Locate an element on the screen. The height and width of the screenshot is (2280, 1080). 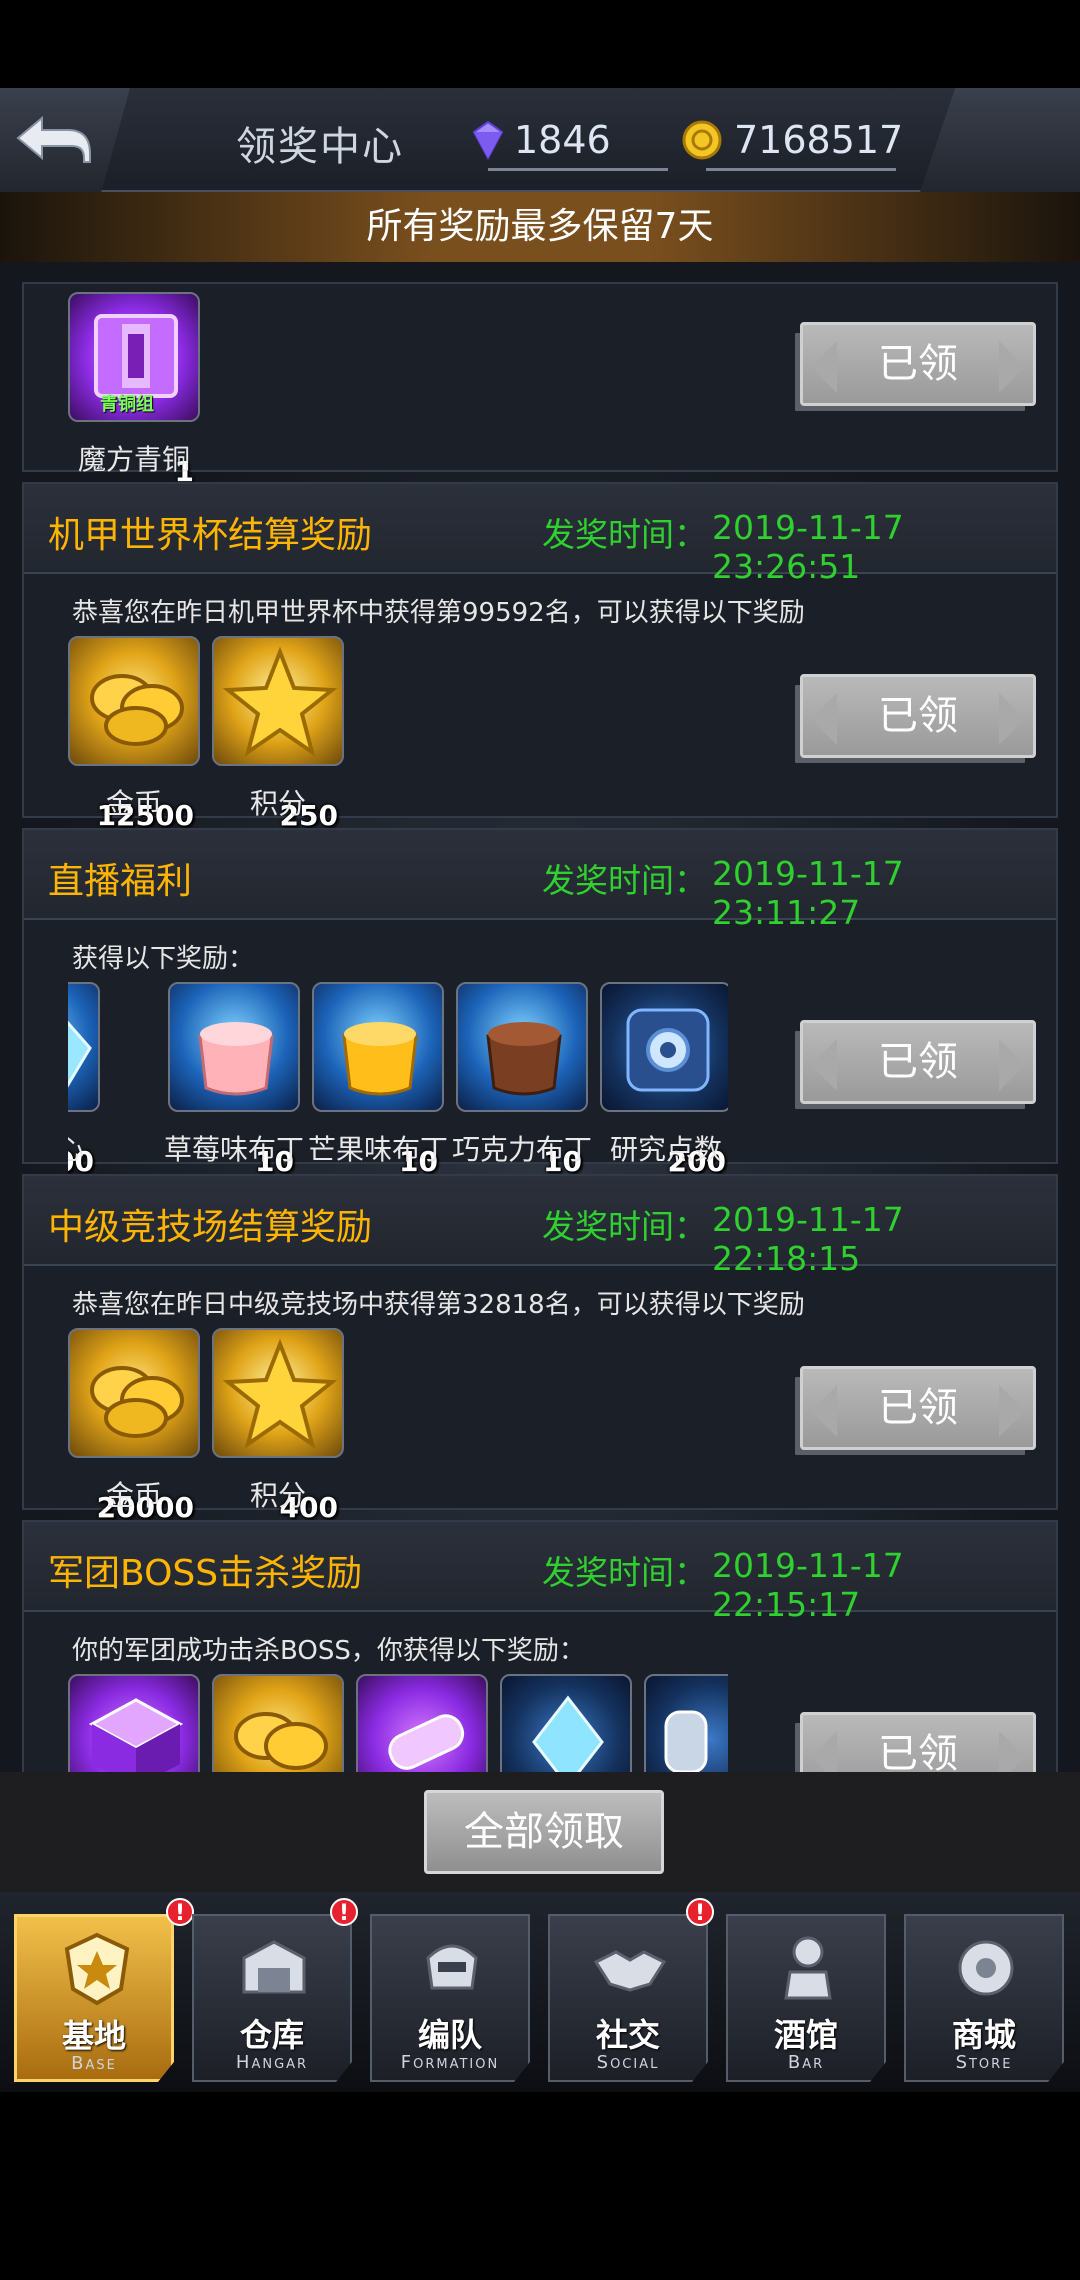
tab-sublabel: Formation is located at coordinates (450, 2062).